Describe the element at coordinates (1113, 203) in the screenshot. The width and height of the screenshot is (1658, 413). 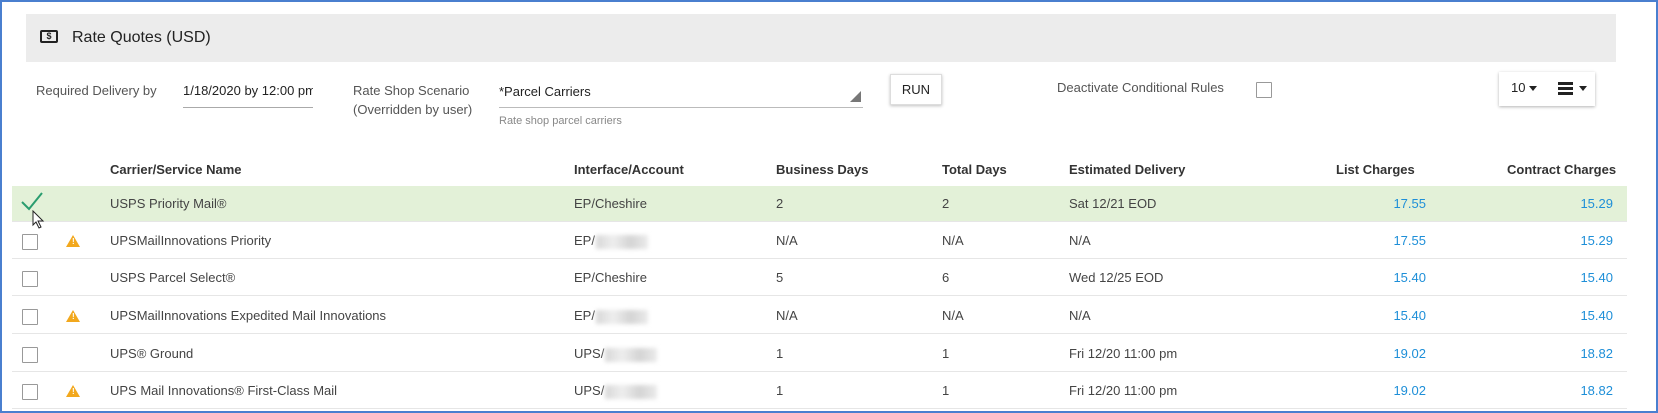
I see `estimated-delivery: Sat 12/21 EOD` at that location.